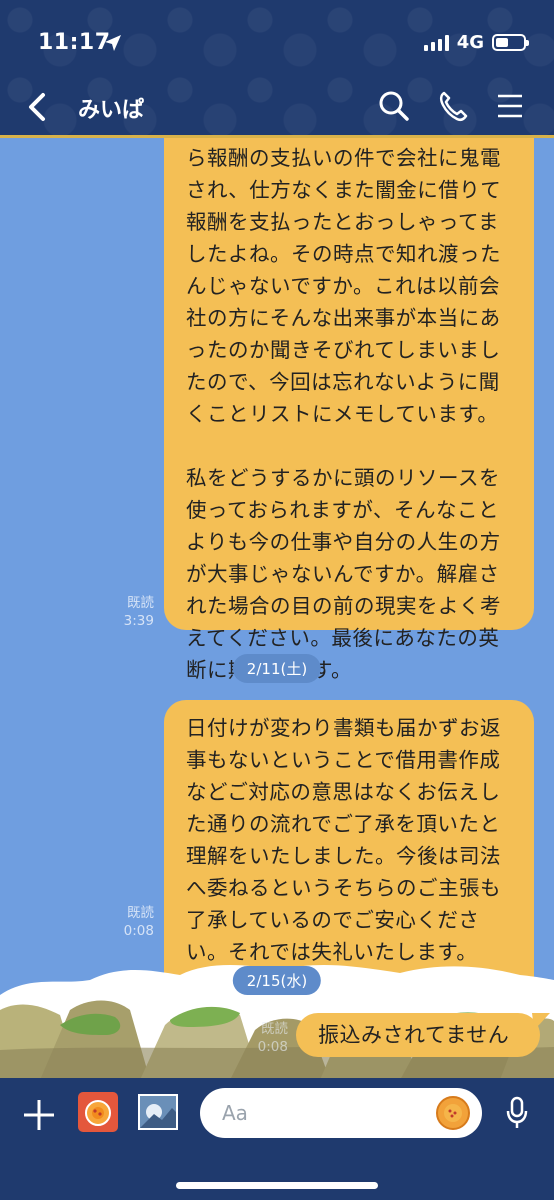 This screenshot has height=1200, width=554. I want to click on battery-icon, so click(510, 42).